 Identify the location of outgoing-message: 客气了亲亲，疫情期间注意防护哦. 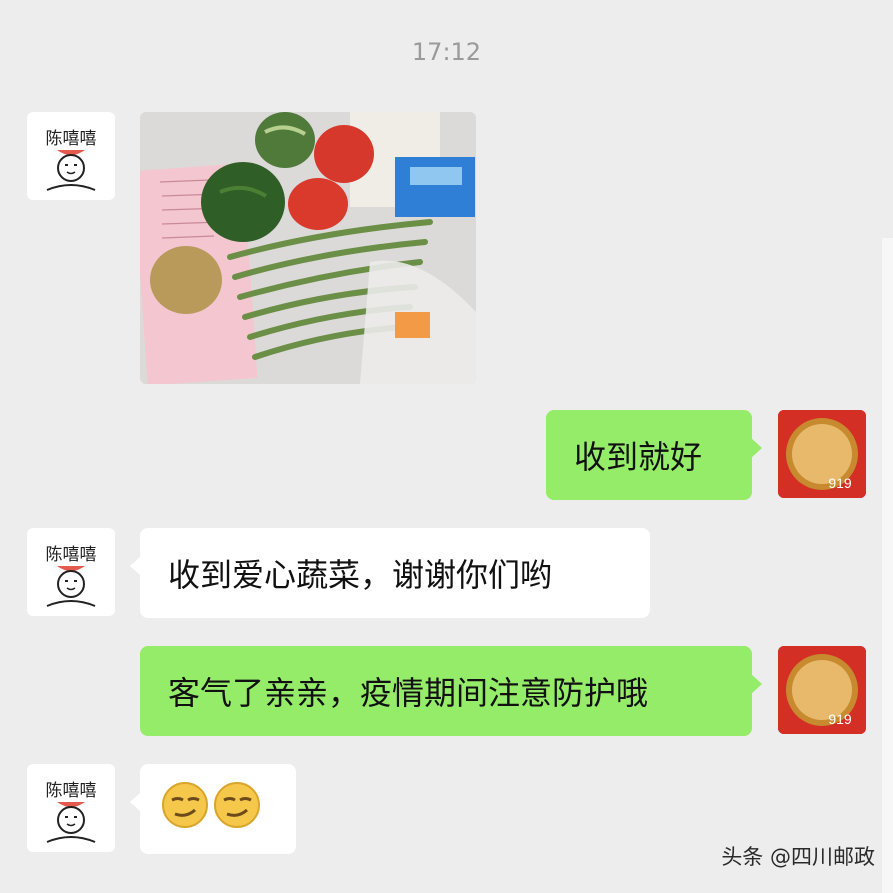
(451, 691).